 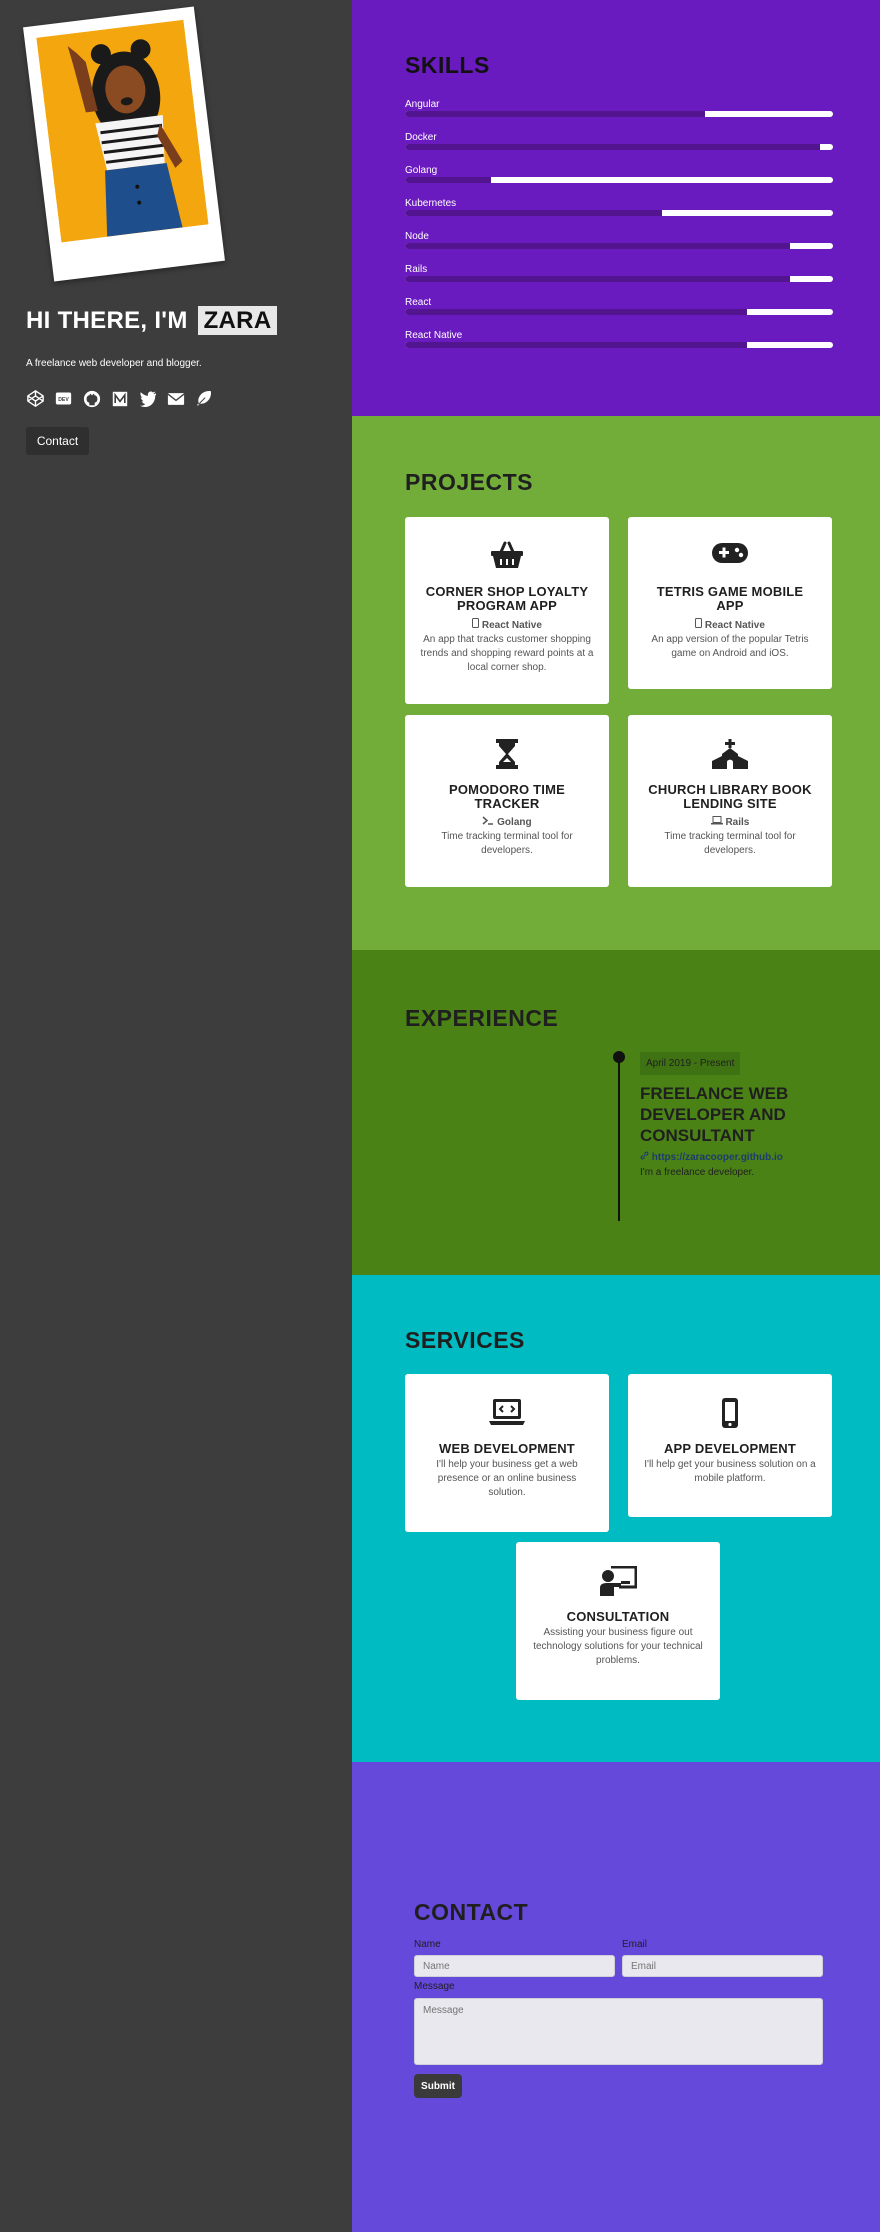 What do you see at coordinates (507, 822) in the screenshot?
I see `project-tech: Golang` at bounding box center [507, 822].